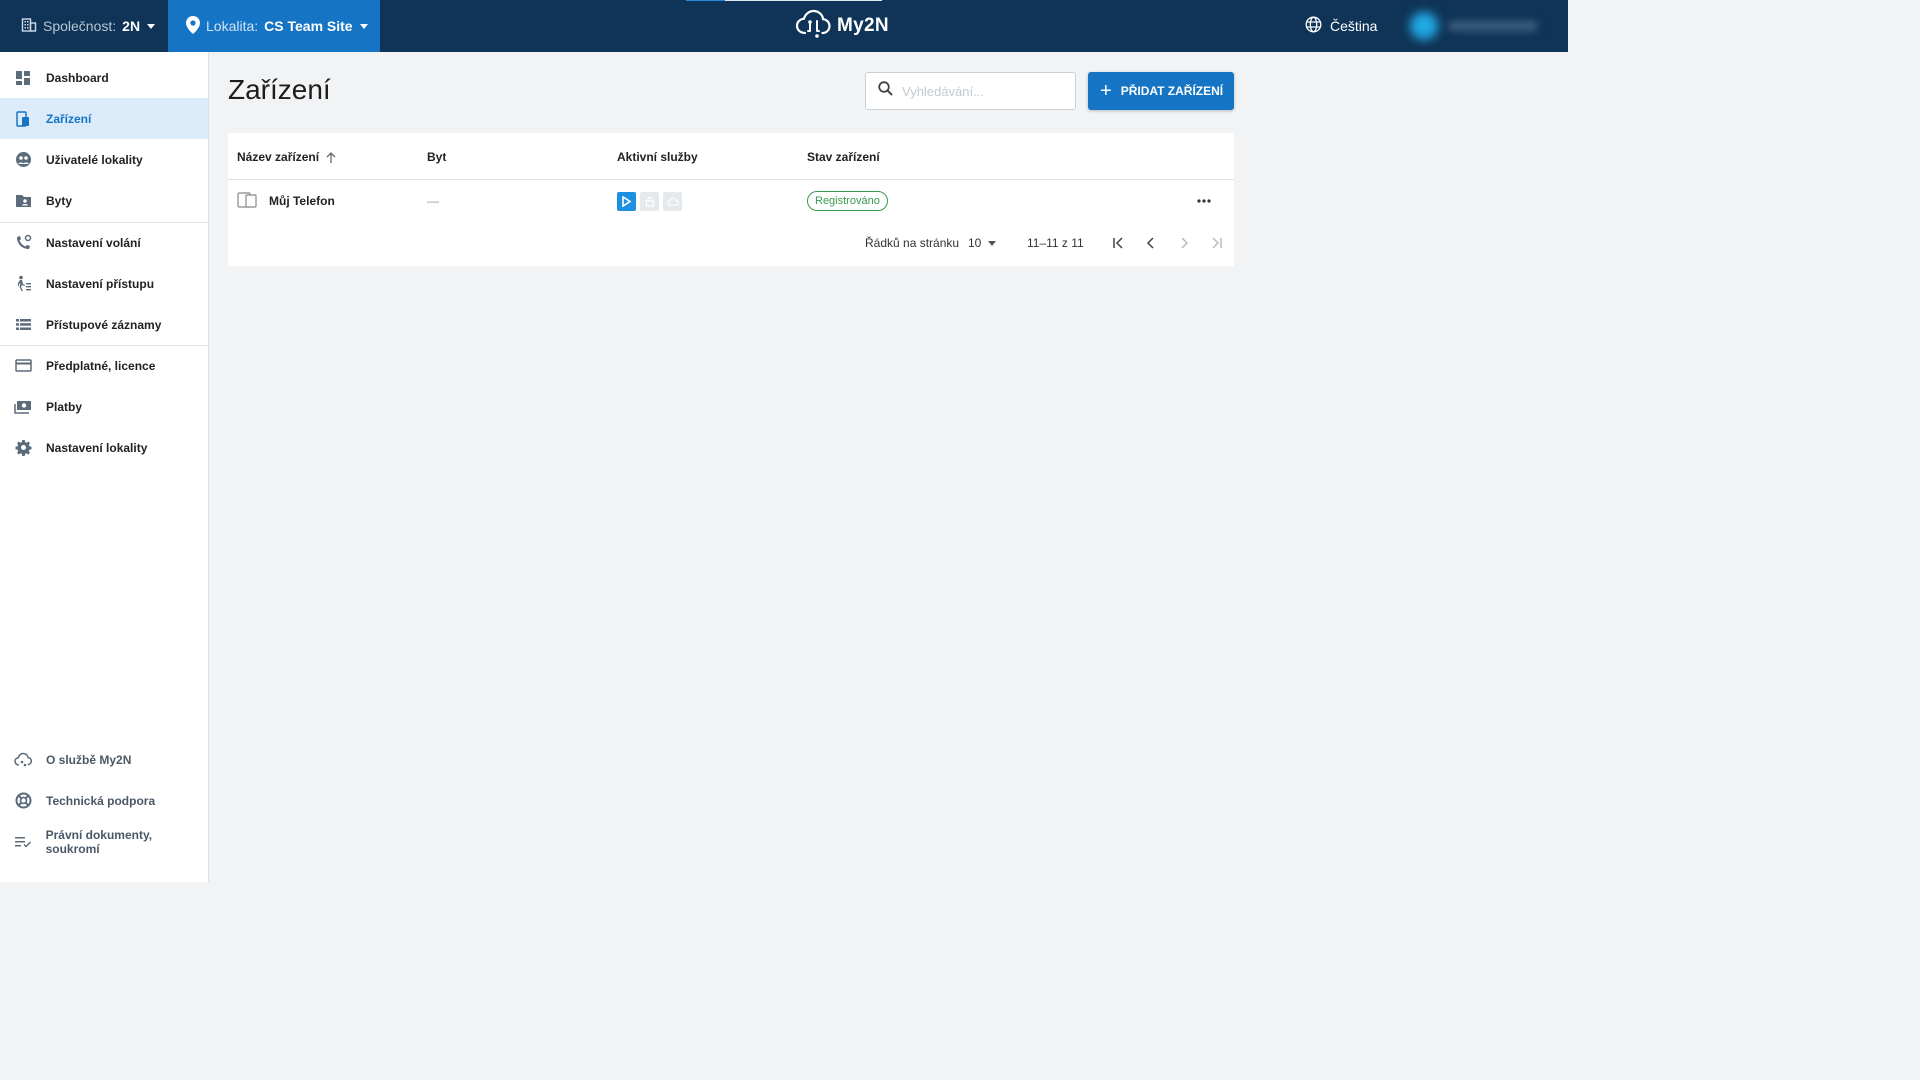 This screenshot has width=1920, height=1080. What do you see at coordinates (1424, 26) in the screenshot?
I see `avatar` at bounding box center [1424, 26].